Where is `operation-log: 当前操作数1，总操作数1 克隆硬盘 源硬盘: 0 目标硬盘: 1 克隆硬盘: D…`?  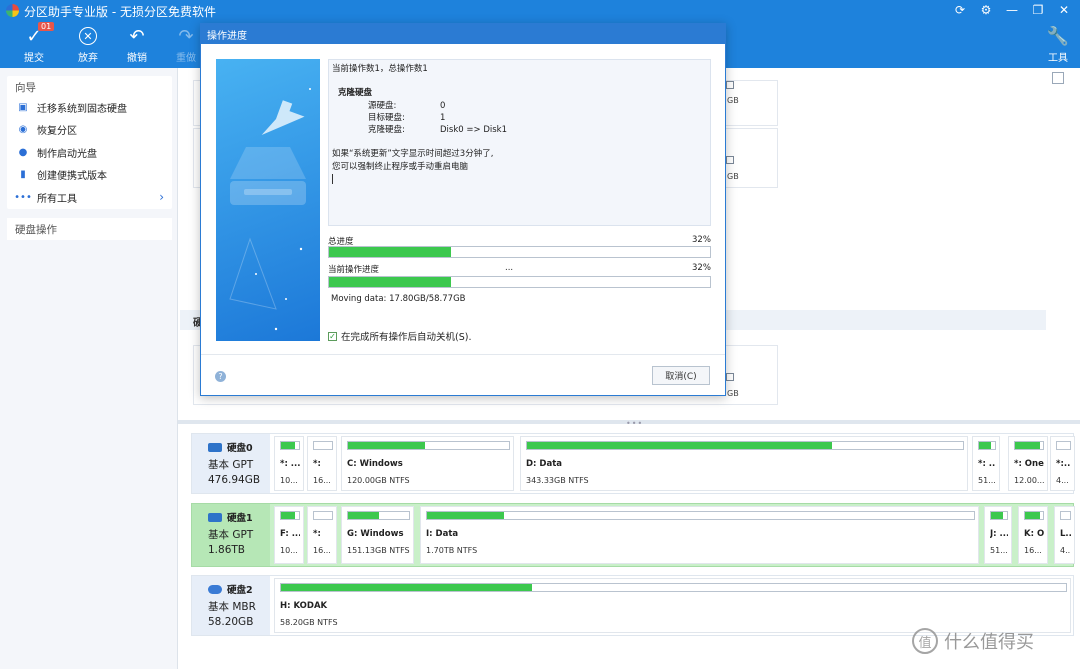
operation-log: 当前操作数1，总操作数1 克隆硬盘 源硬盘: 0 目标硬盘: 1 克隆硬盘: D… is located at coordinates (519, 142).